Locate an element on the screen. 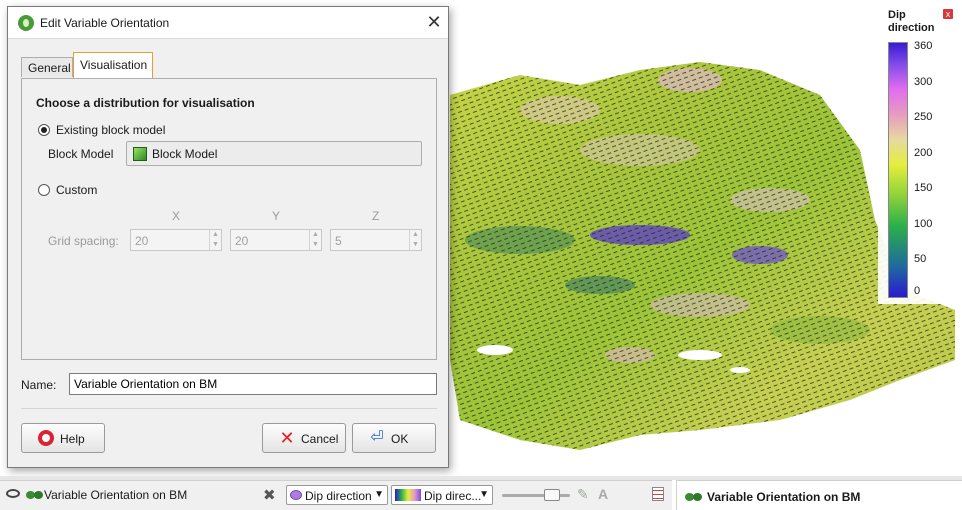 The height and width of the screenshot is (510, 962). name-label: Name: is located at coordinates (39, 385).